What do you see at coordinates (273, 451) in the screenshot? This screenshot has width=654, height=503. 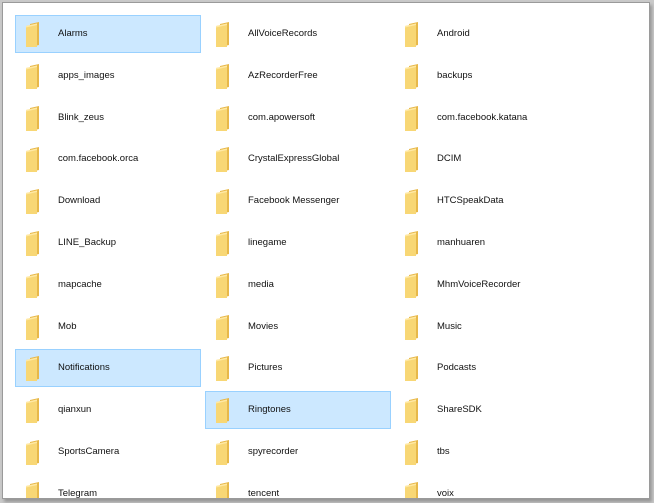 I see `folder-label: spyrecorder` at bounding box center [273, 451].